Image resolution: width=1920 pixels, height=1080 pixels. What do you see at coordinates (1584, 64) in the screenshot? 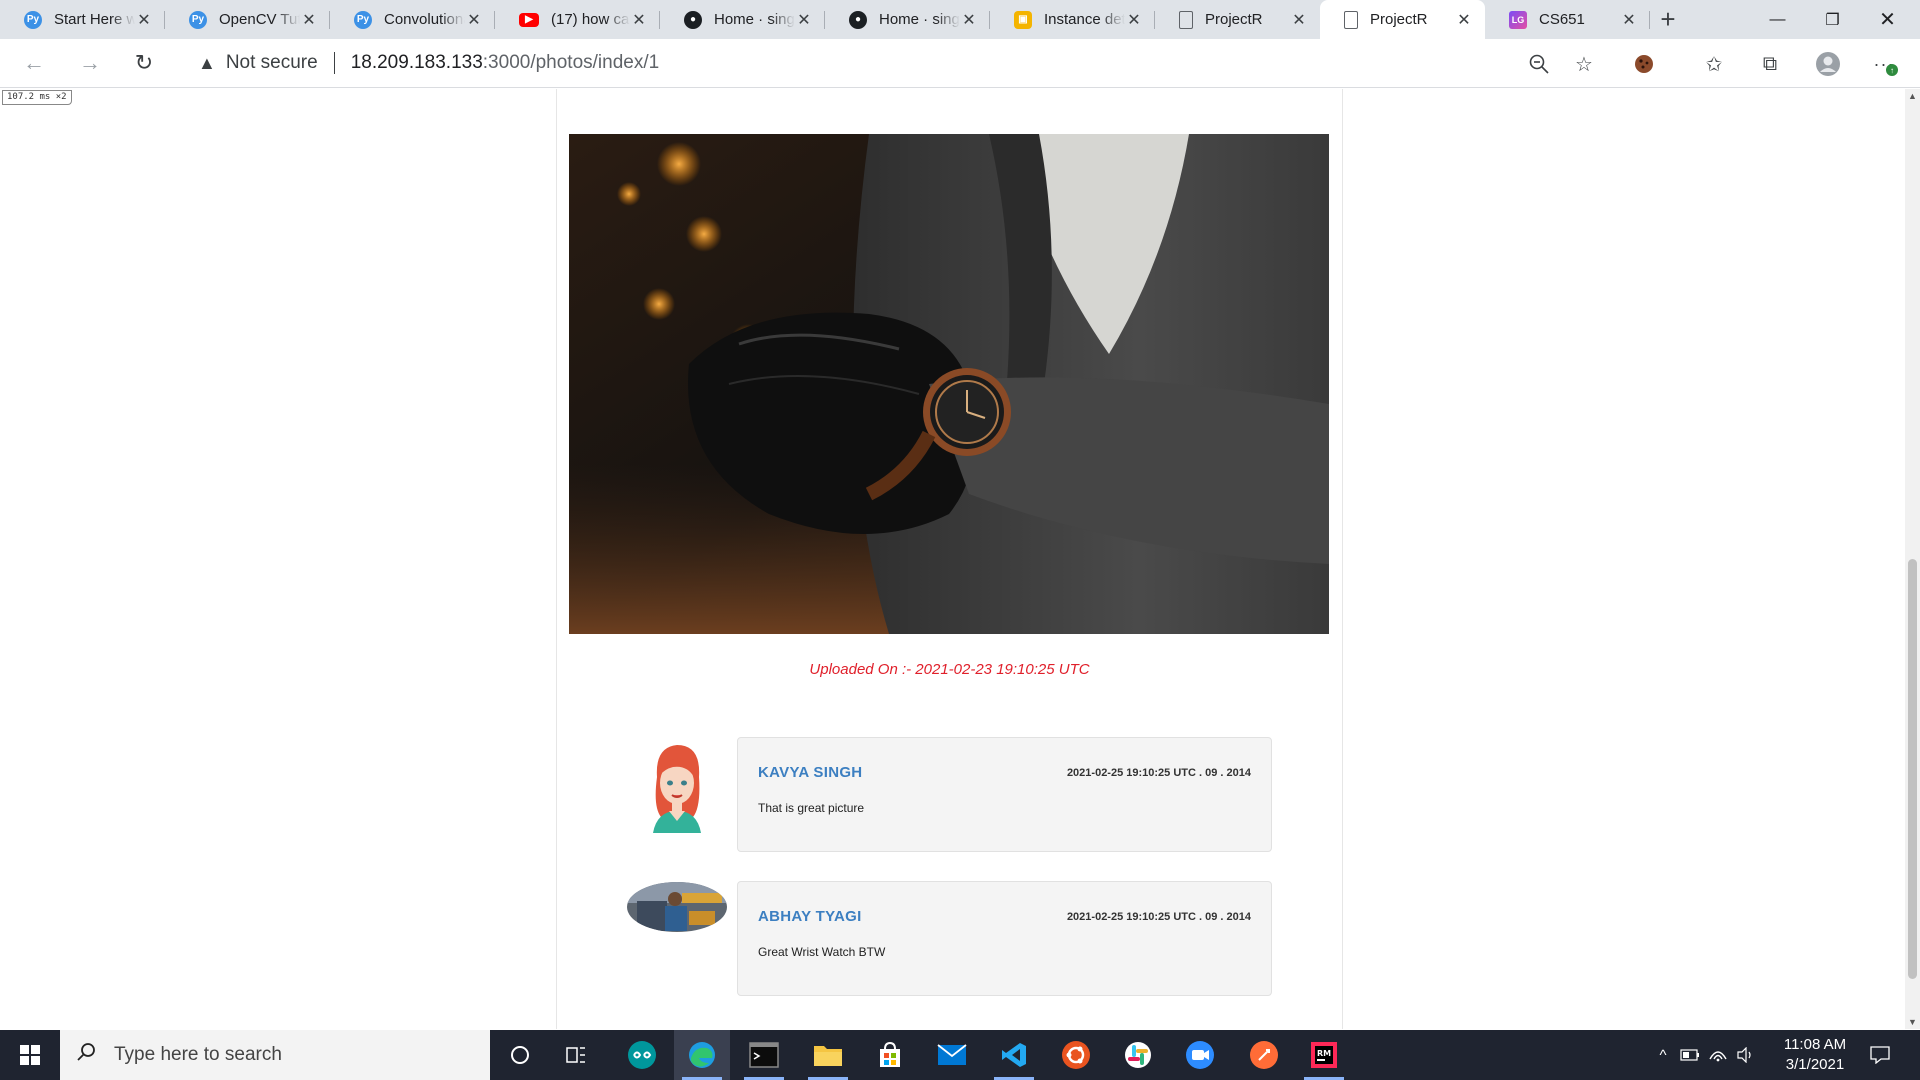
I see `add-favorite-icon: ☆` at bounding box center [1584, 64].